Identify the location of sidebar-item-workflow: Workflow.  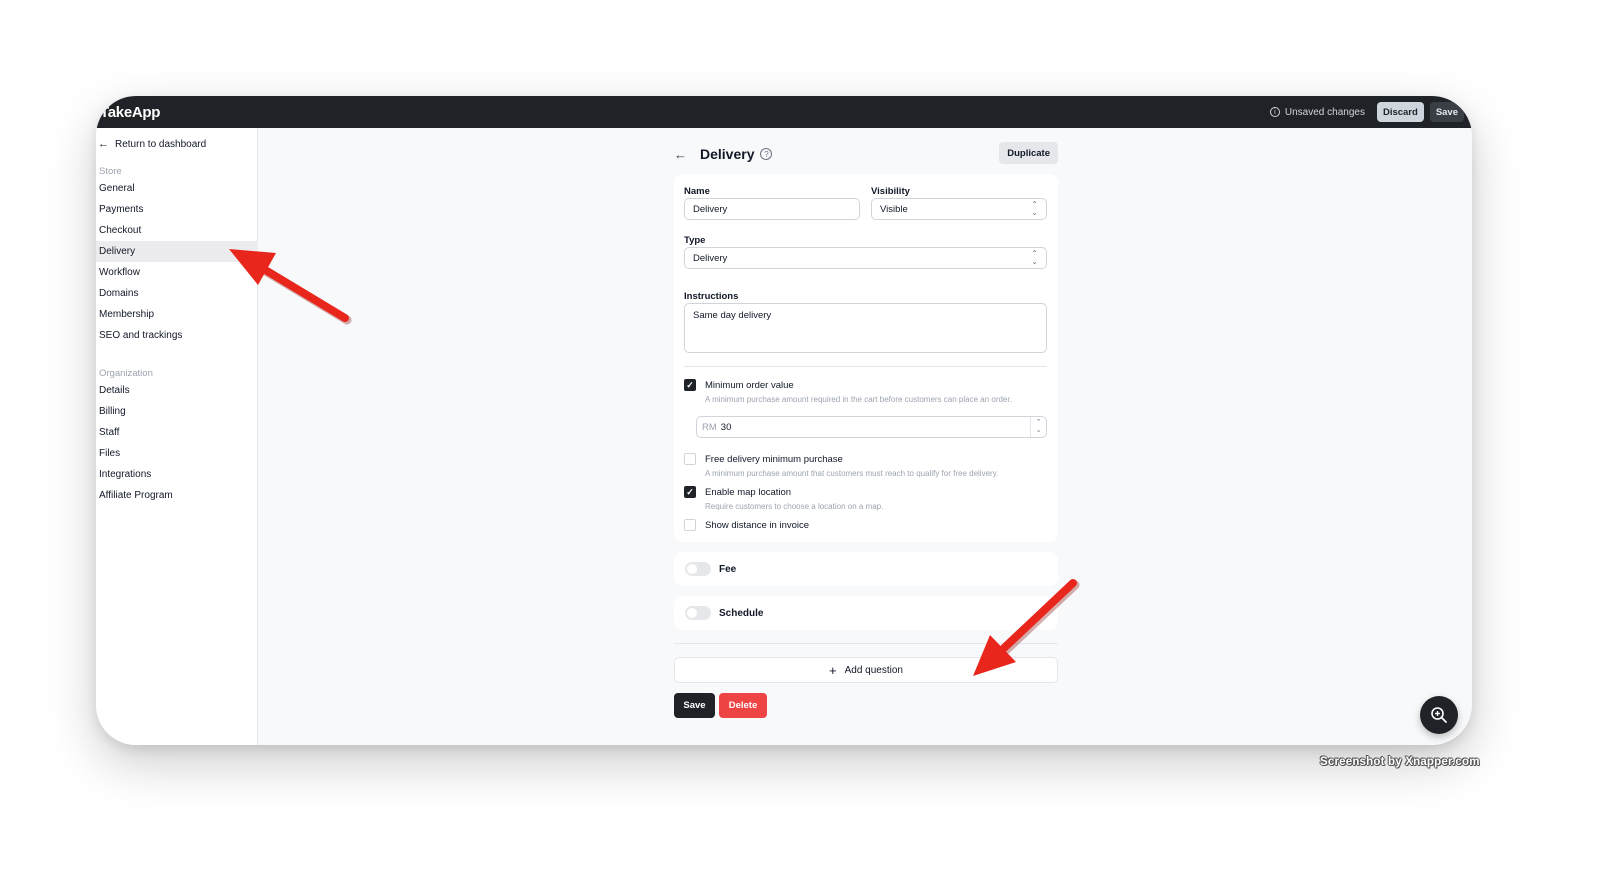
(177, 272).